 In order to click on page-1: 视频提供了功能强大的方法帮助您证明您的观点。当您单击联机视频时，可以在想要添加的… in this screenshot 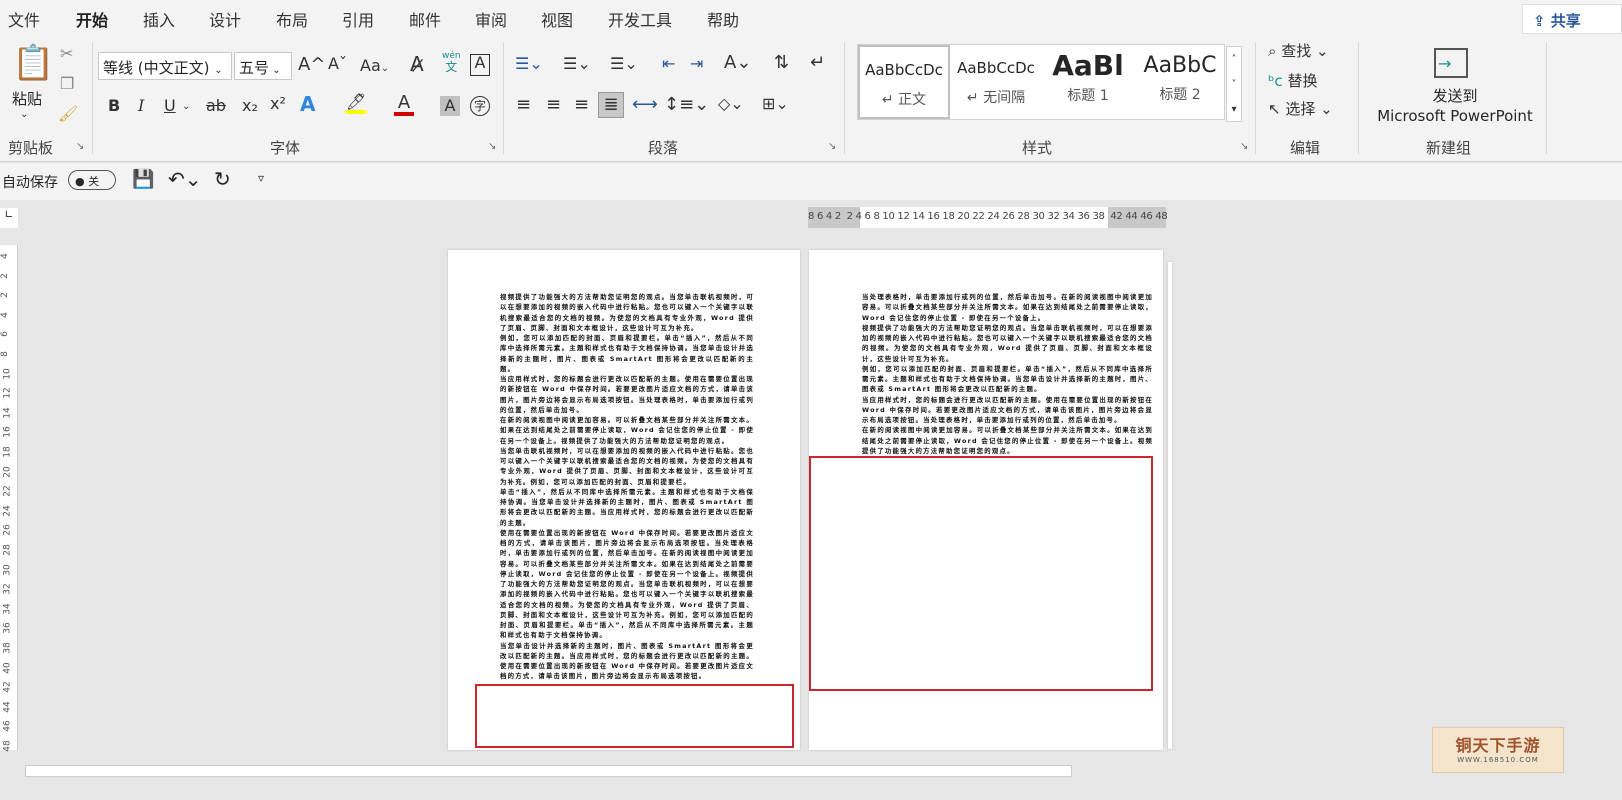, I will do `click(624, 500)`.